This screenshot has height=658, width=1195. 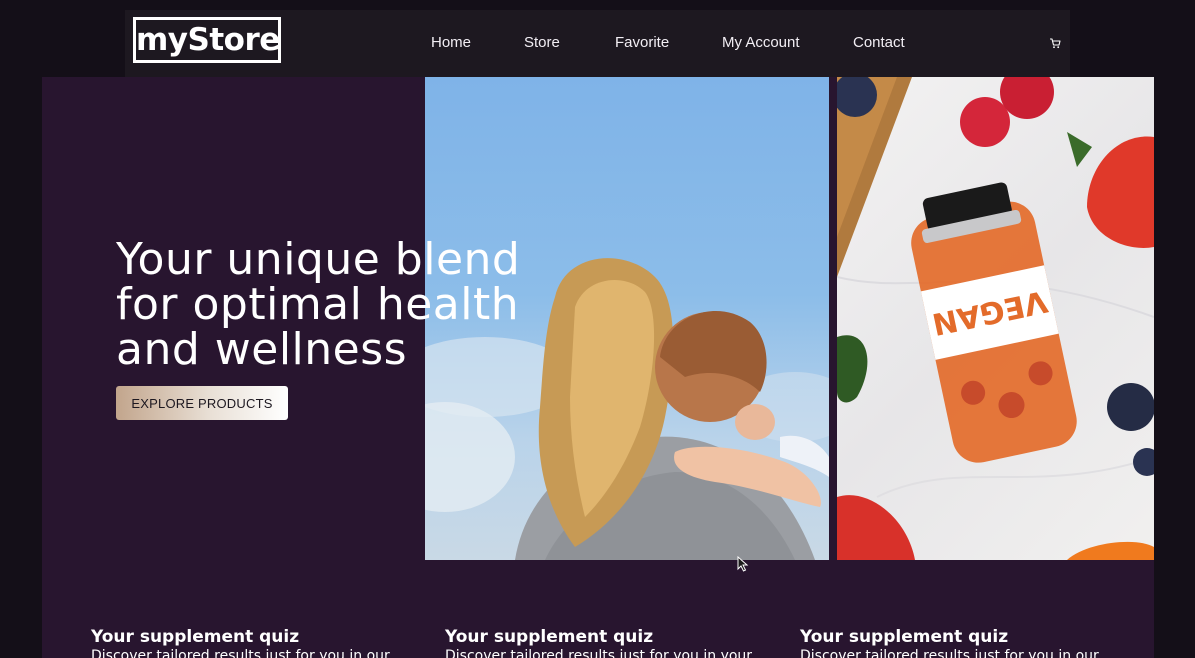 I want to click on mouse-cursor-icon, so click(x=743, y=564).